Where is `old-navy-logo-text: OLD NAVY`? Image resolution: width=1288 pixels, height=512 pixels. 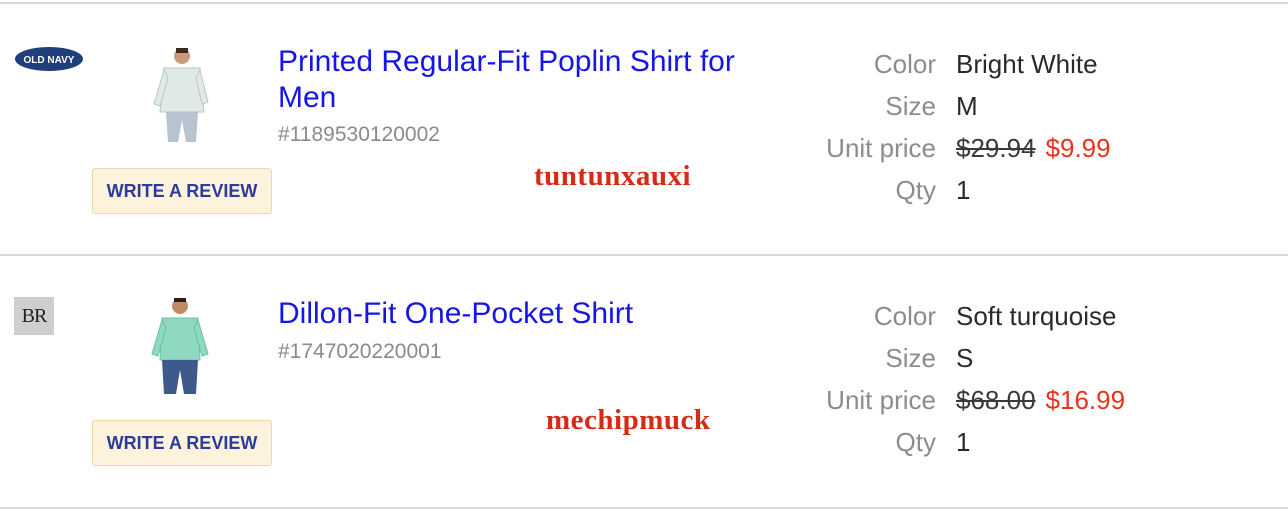
old-navy-logo-text: OLD NAVY is located at coordinates (49, 60).